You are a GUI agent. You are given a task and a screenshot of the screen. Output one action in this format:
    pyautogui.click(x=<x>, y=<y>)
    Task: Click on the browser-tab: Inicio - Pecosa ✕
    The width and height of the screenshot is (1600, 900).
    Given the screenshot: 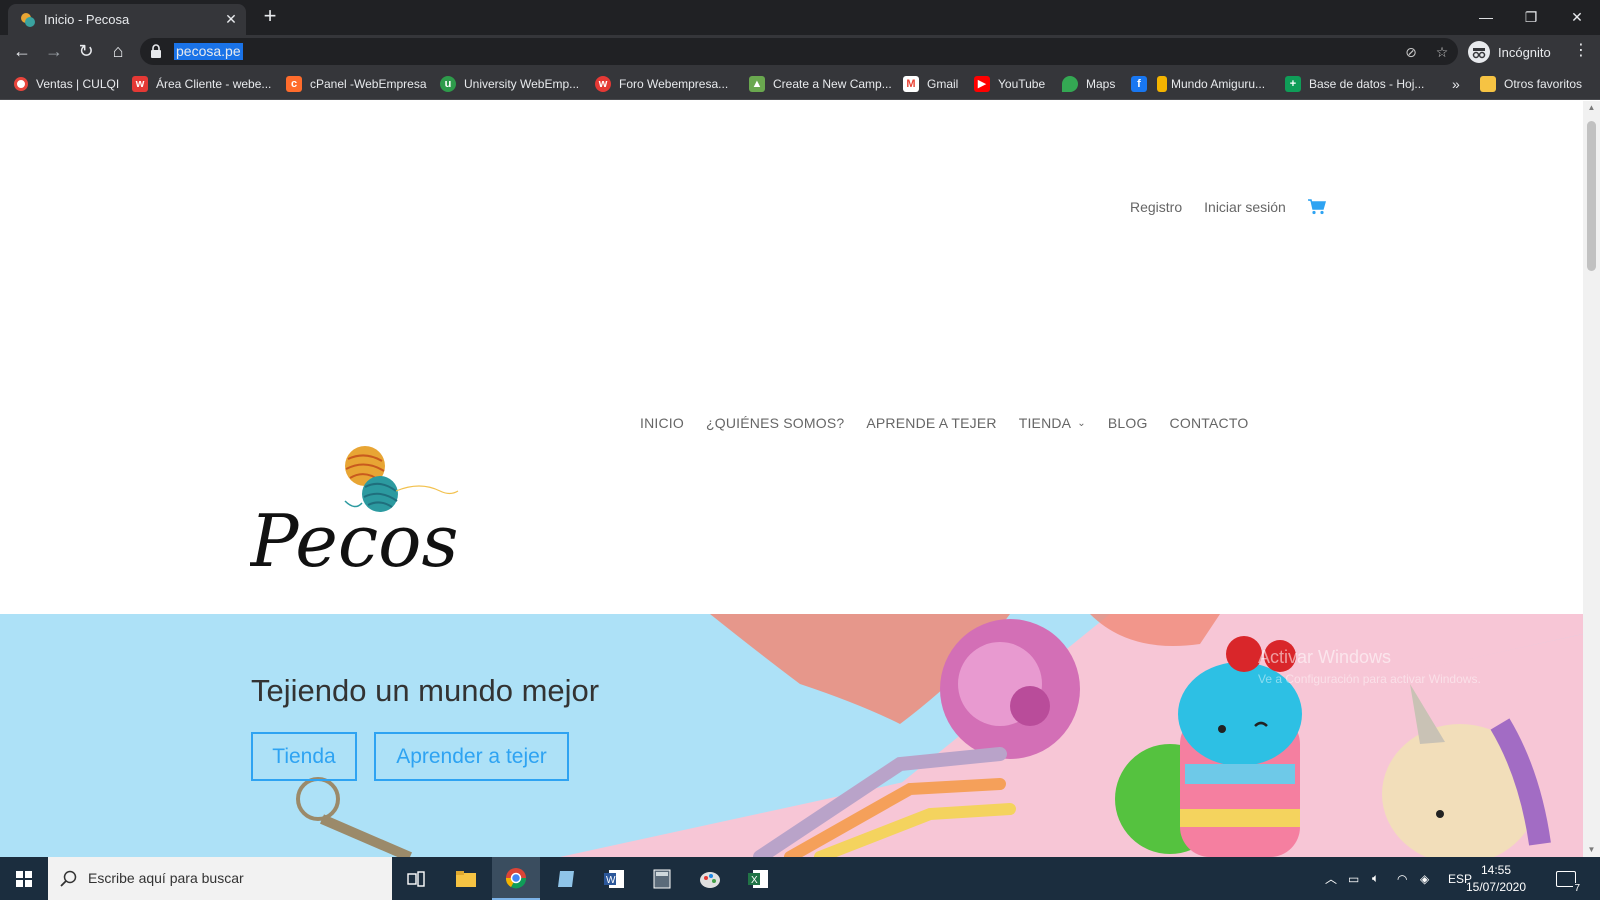 What is the action you would take?
    pyautogui.click(x=127, y=19)
    